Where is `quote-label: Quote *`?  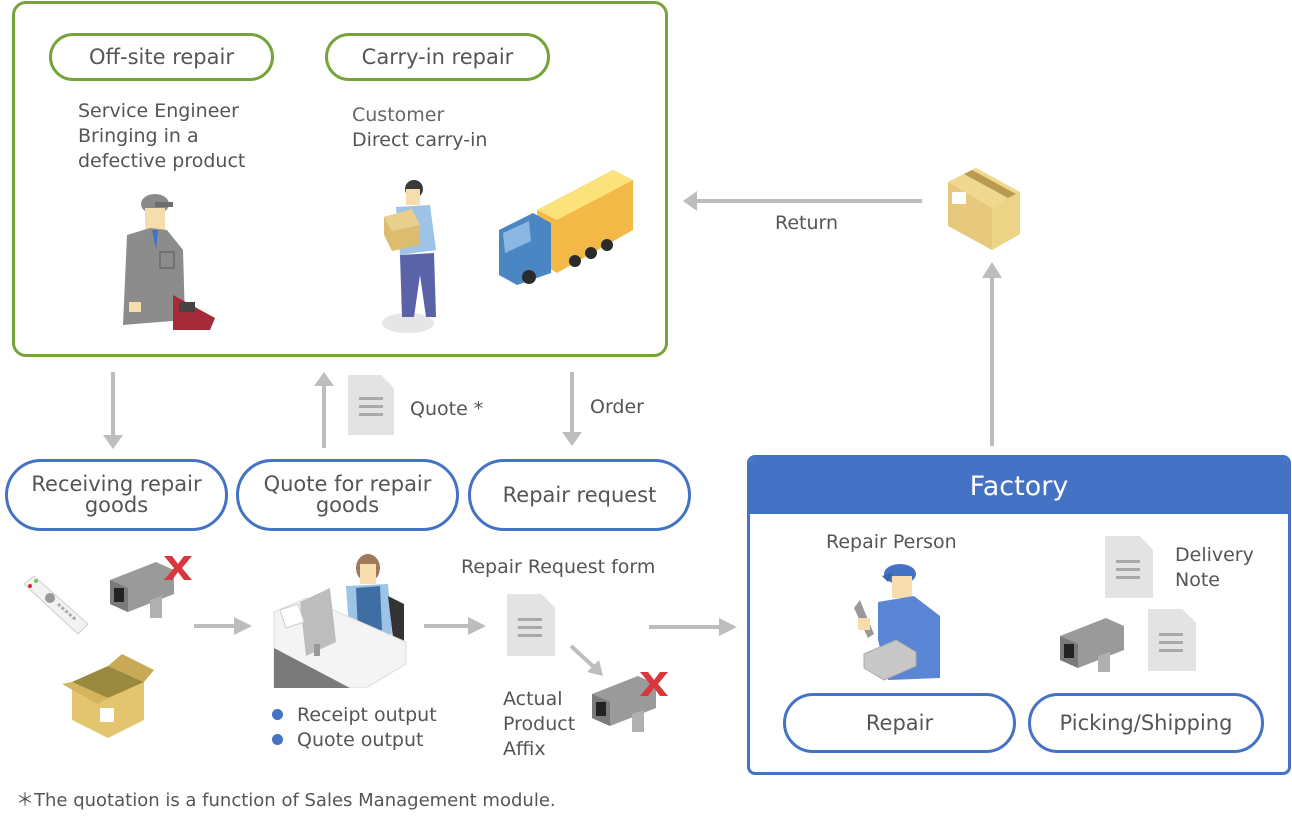
quote-label: Quote * is located at coordinates (447, 409).